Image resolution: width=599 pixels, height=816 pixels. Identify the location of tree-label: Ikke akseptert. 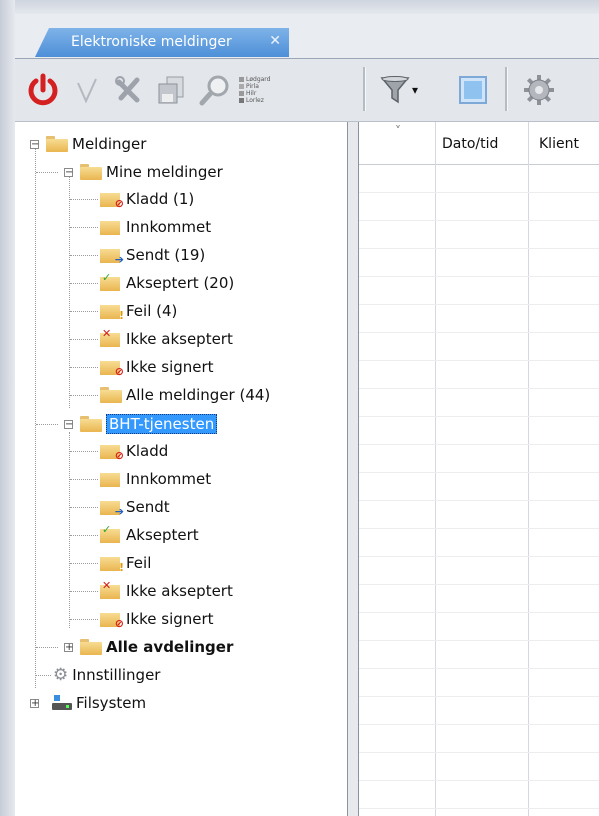
(179, 591).